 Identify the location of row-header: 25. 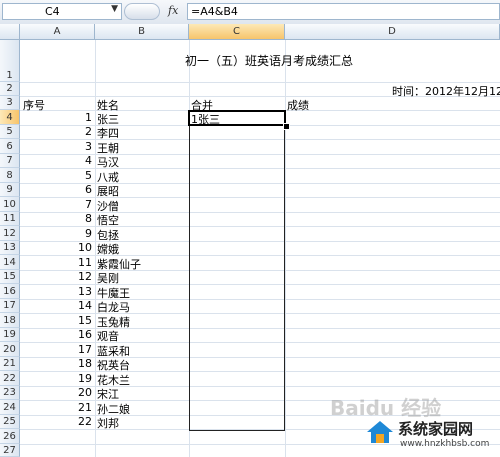
(10, 422).